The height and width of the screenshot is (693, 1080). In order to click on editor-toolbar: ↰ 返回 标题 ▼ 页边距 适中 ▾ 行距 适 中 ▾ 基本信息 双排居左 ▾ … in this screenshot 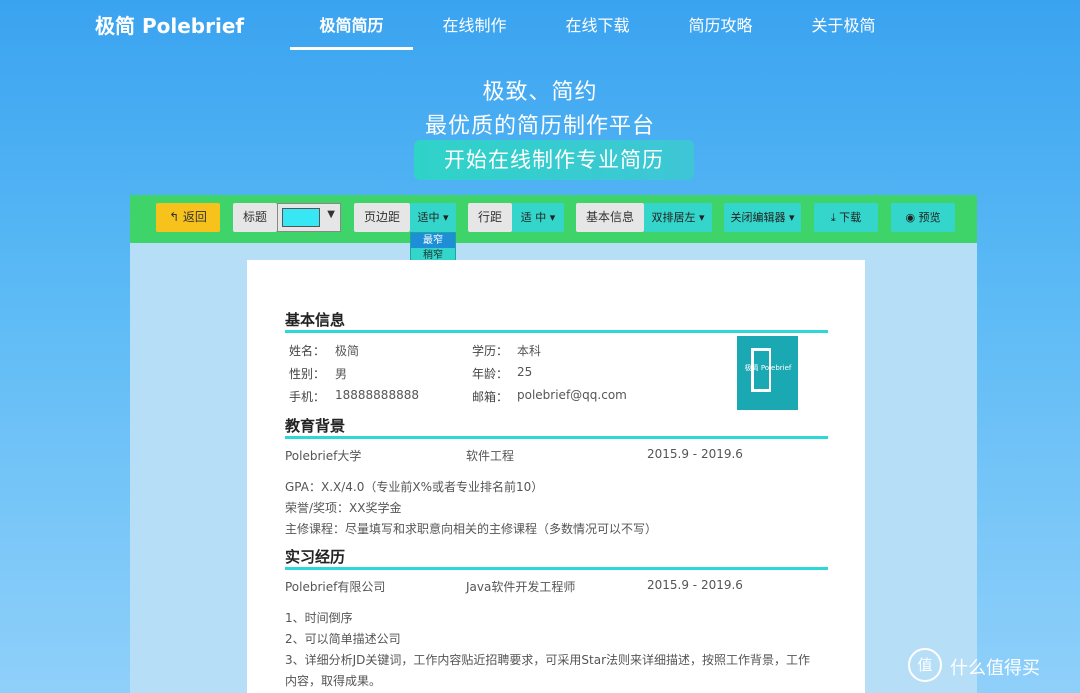, I will do `click(553, 252)`.